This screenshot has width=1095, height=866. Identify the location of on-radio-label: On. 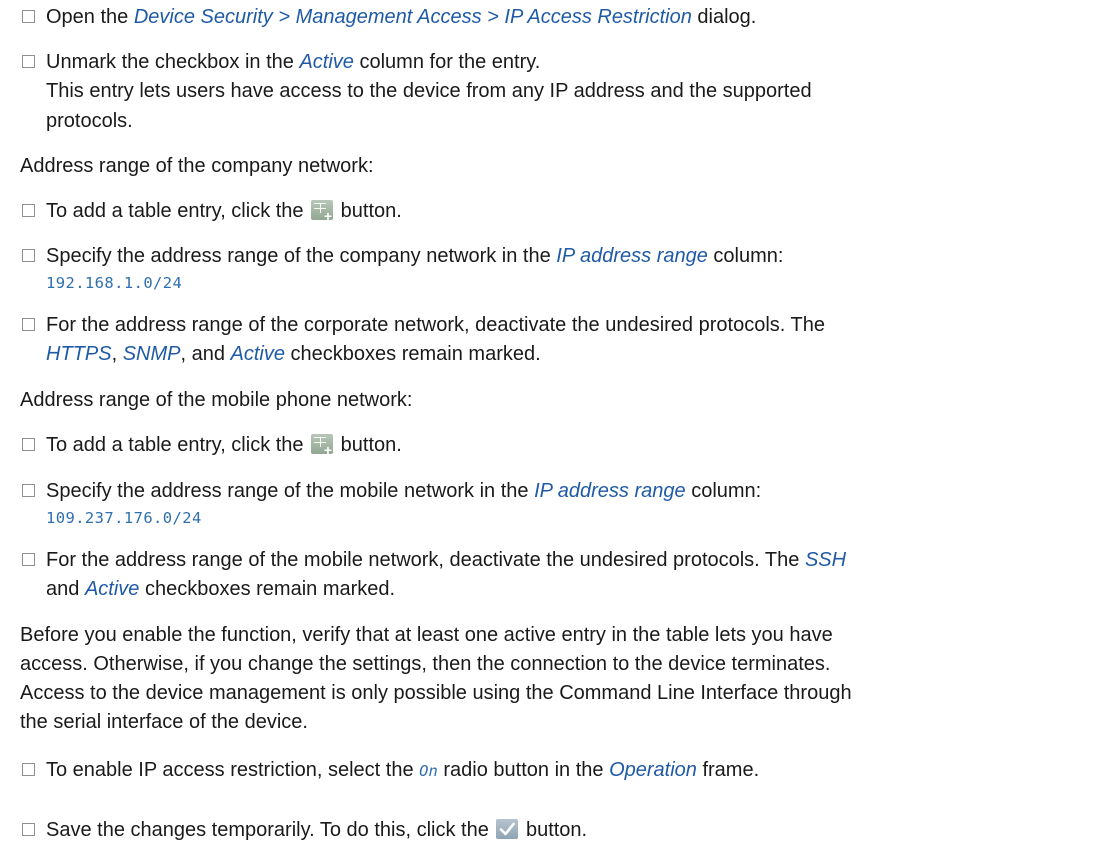
(428, 771).